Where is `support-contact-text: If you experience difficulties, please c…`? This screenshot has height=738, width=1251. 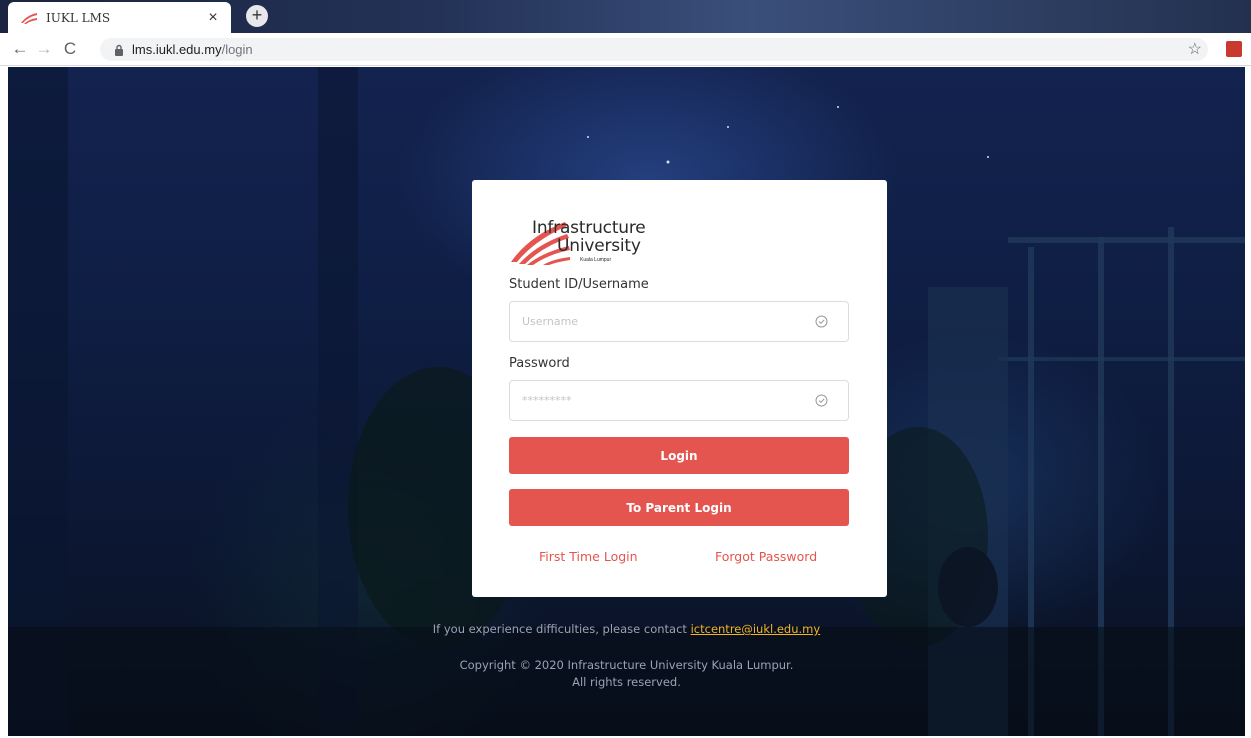
support-contact-text: If you experience difficulties, please c… is located at coordinates (626, 629).